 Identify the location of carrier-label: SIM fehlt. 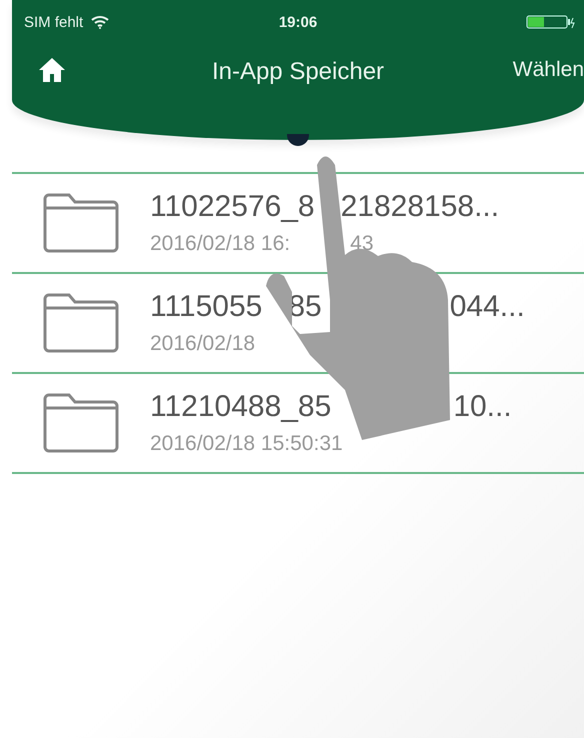
(54, 22).